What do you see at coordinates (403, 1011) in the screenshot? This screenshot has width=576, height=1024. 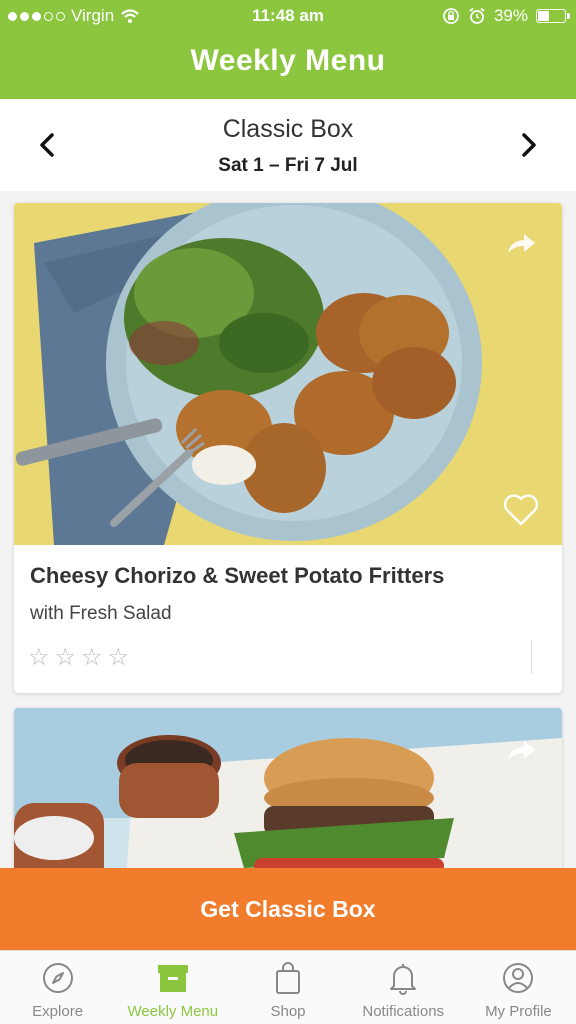 I see `tab-label: Notifications` at bounding box center [403, 1011].